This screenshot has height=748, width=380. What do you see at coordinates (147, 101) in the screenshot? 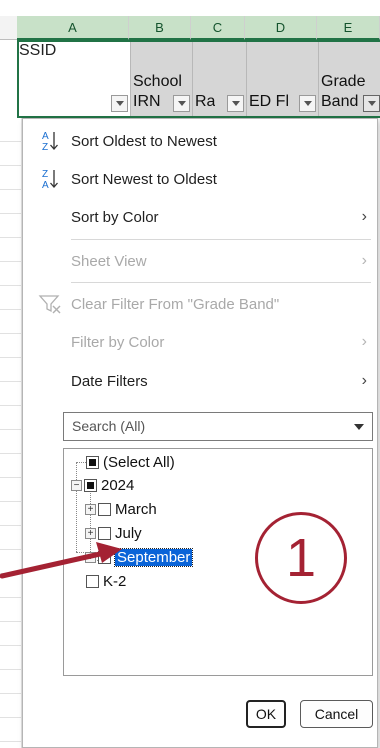
I see `school-irn-header-line2: IRN` at bounding box center [147, 101].